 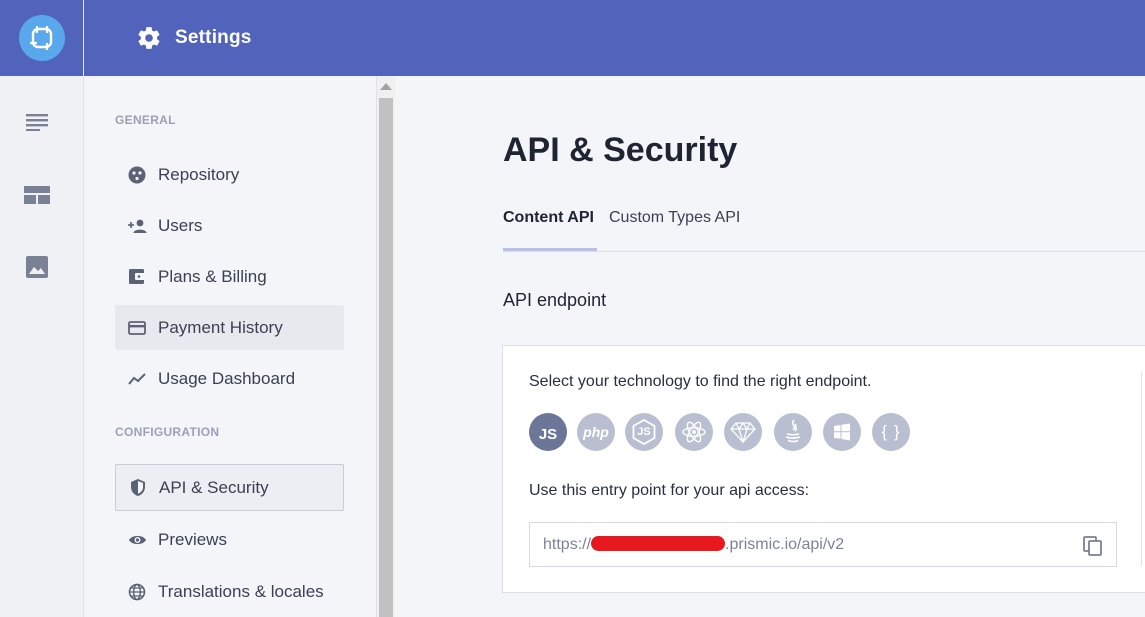 What do you see at coordinates (596, 432) in the screenshot?
I see `php-icon: php` at bounding box center [596, 432].